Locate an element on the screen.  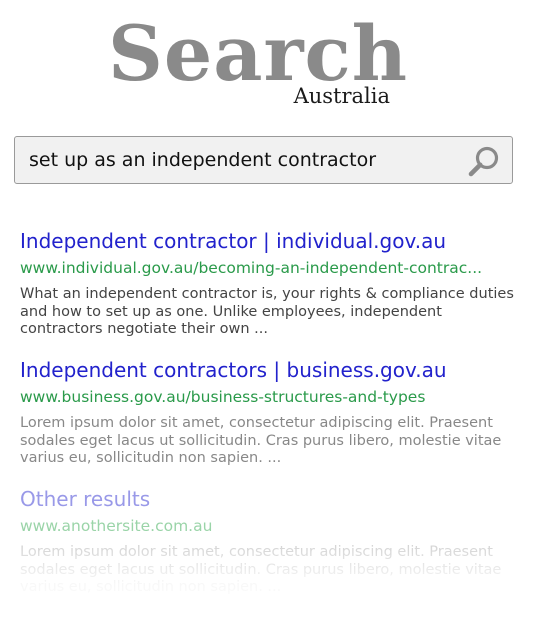
other-results-link: Other results is located at coordinates (272, 499).